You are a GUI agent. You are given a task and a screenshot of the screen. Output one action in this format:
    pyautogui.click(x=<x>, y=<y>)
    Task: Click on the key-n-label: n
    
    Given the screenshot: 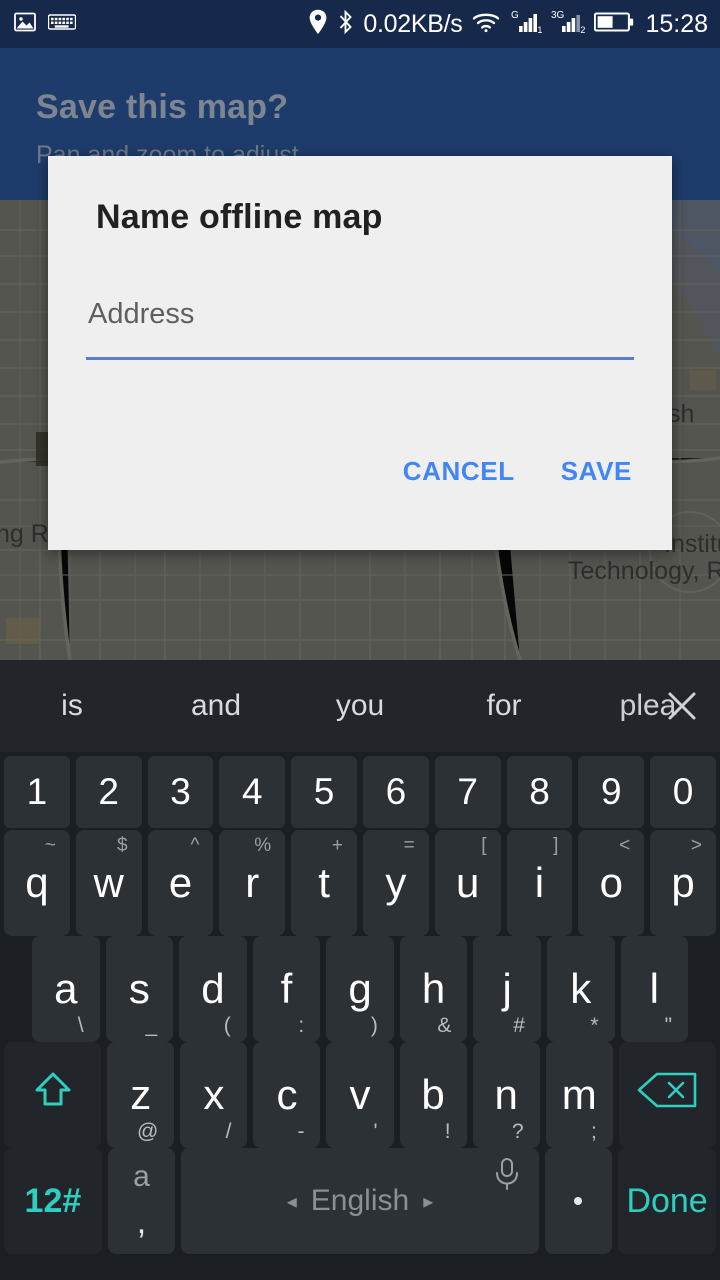 What is the action you would take?
    pyautogui.click(x=506, y=1094)
    